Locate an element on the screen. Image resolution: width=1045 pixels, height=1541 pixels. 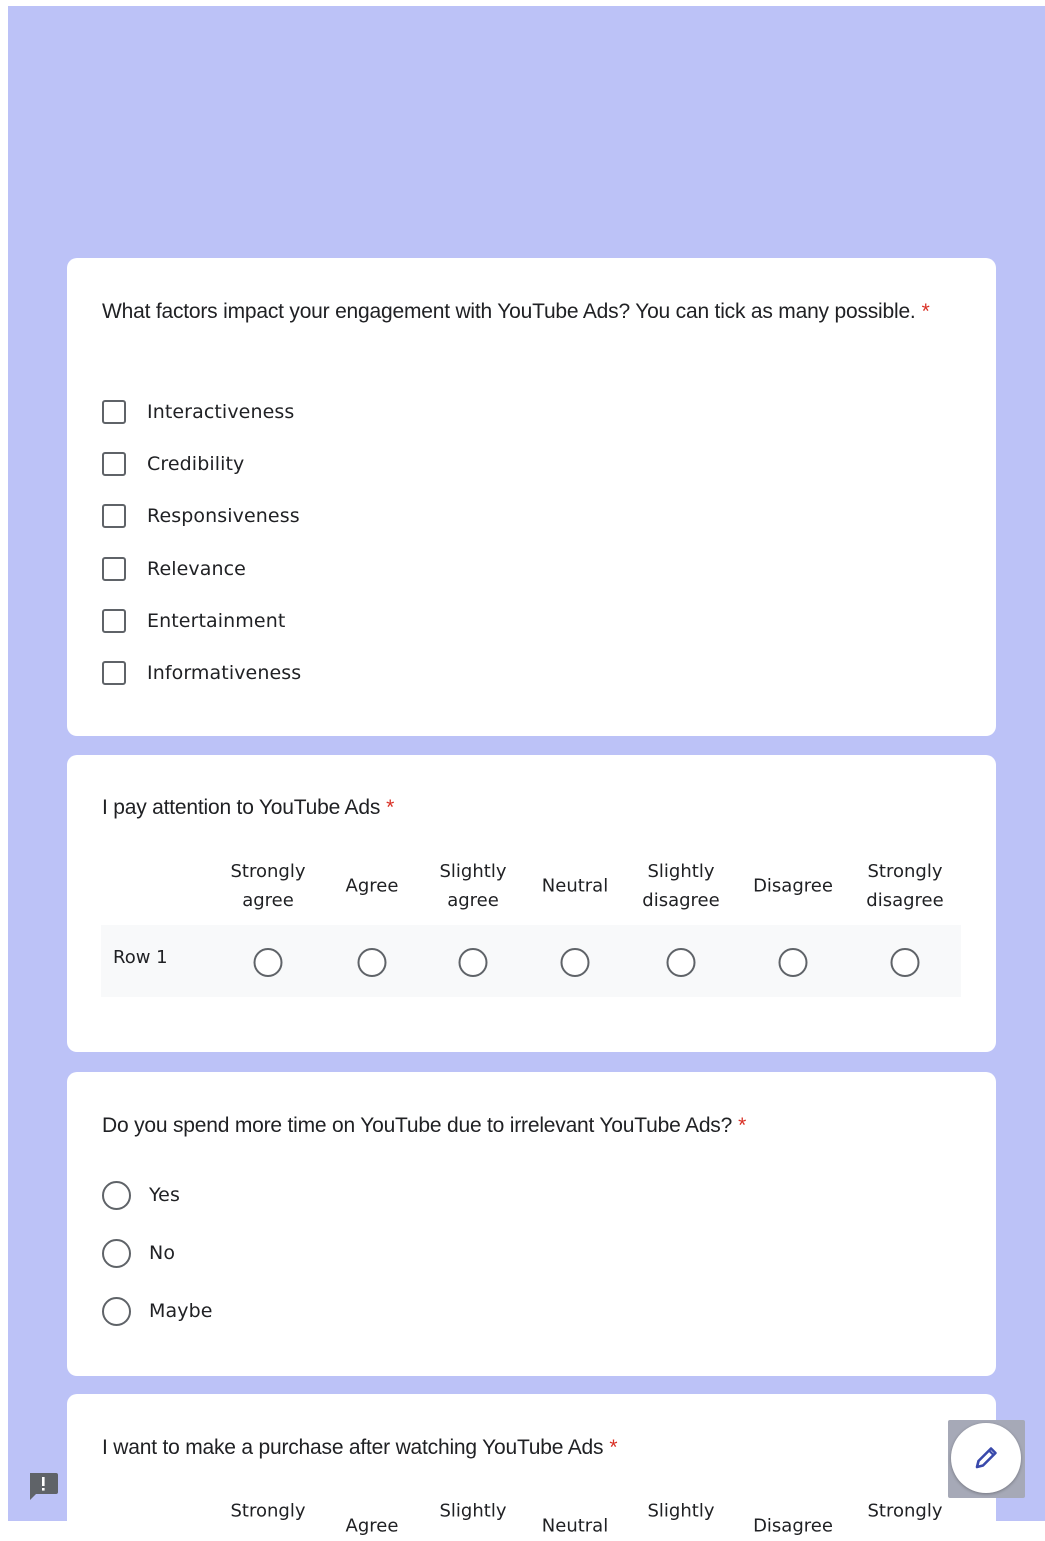
option-label: Maybe is located at coordinates (181, 1311).